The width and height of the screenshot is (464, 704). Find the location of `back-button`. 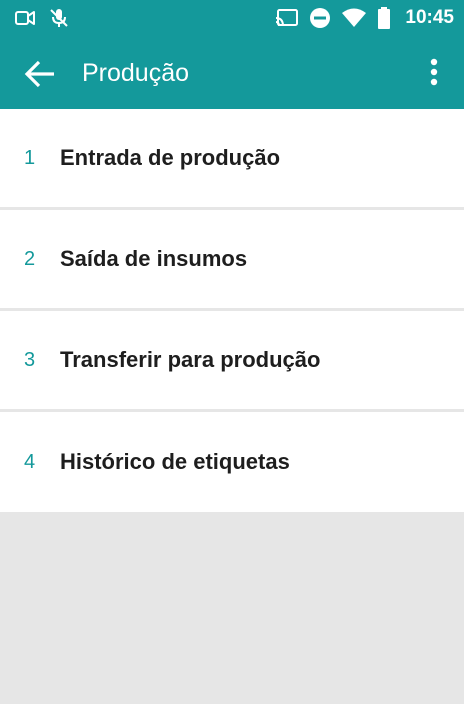

back-button is located at coordinates (40, 74).